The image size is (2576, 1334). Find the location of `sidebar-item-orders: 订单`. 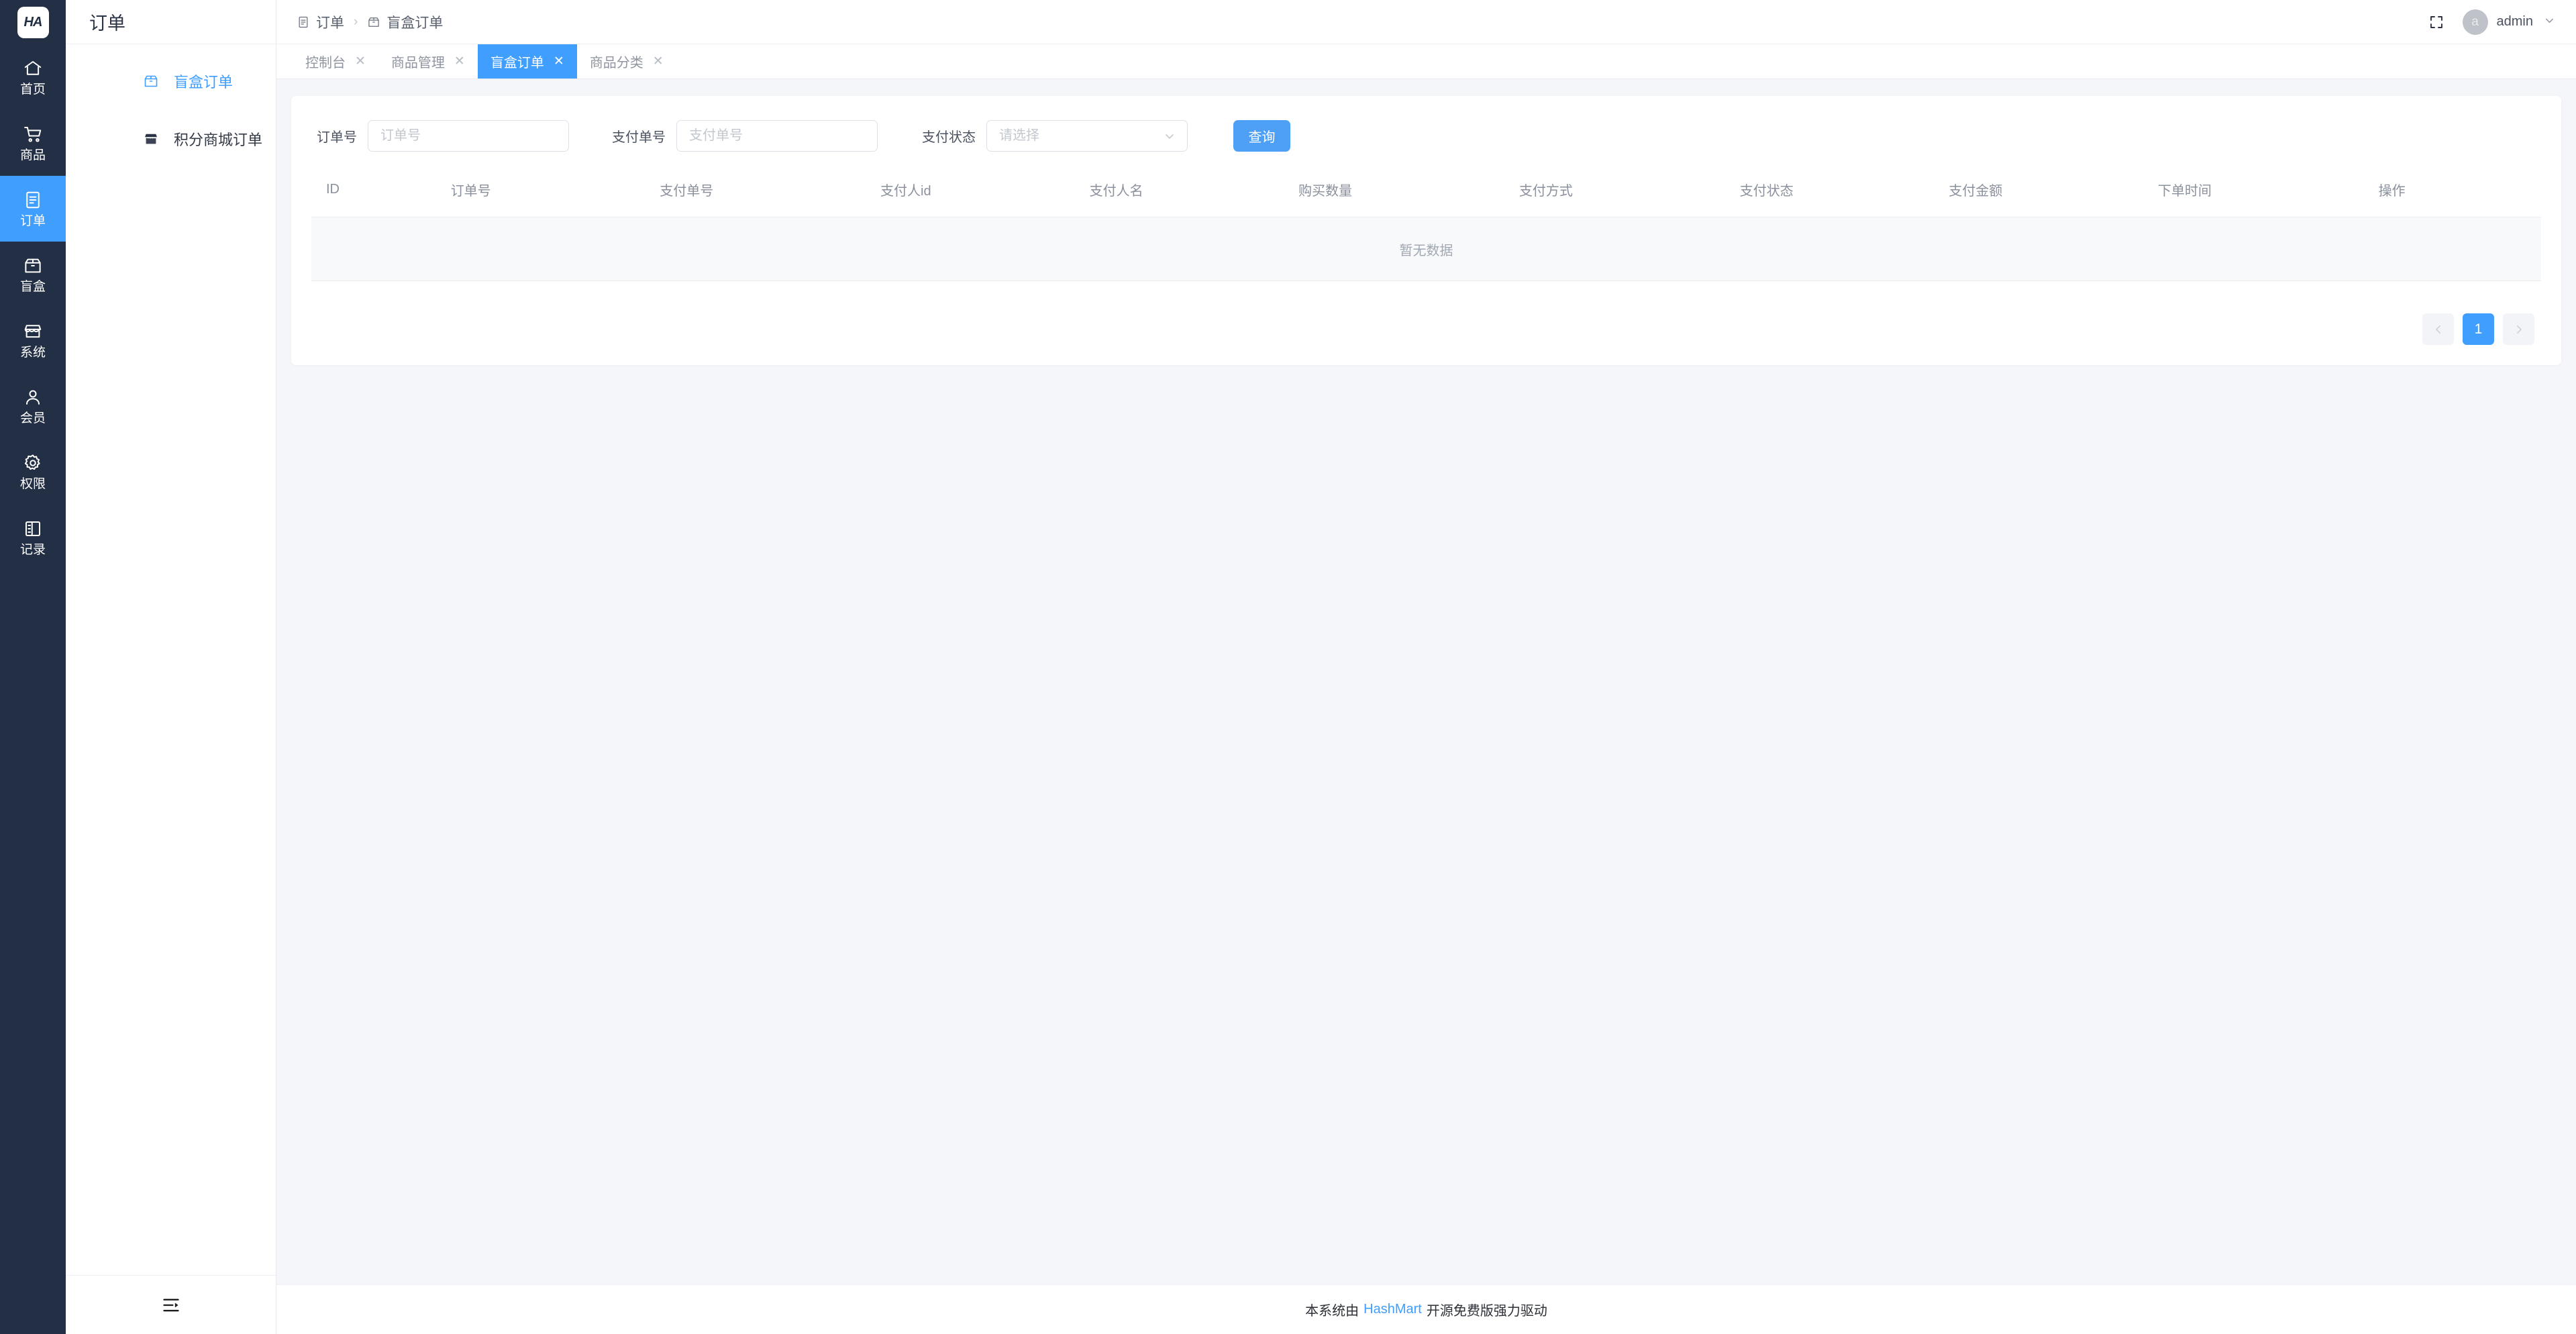

sidebar-item-orders: 订单 is located at coordinates (33, 209).